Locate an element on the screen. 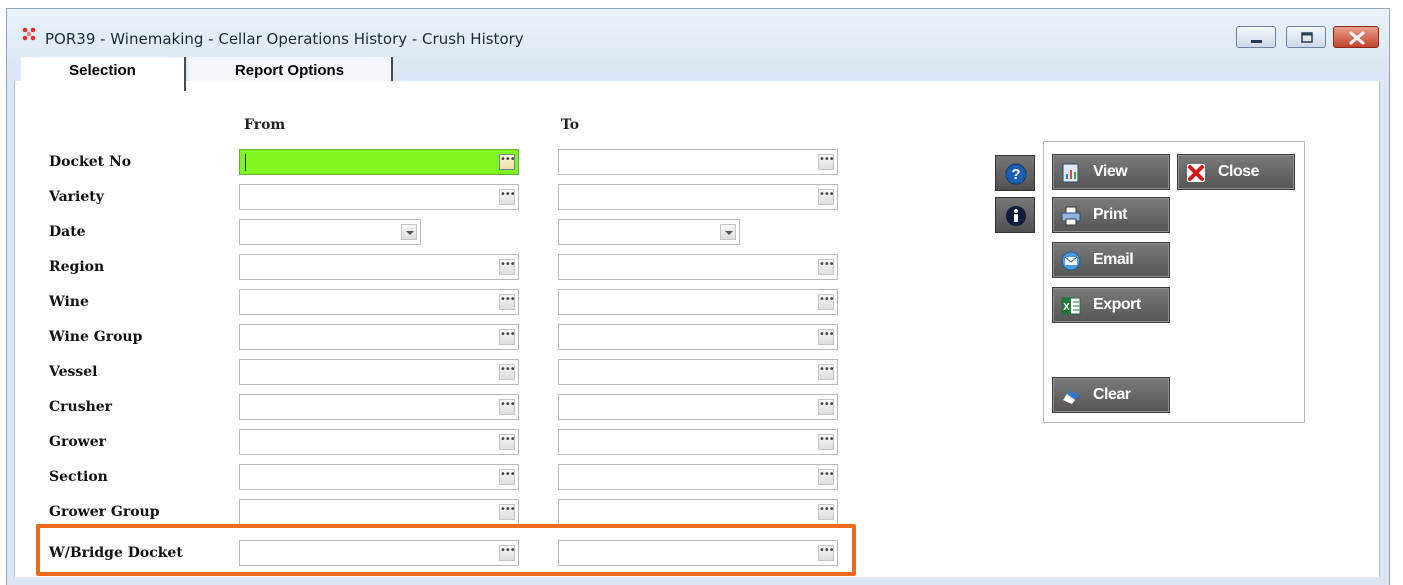 This screenshot has height=585, width=1403. printer-icon is located at coordinates (1071, 216).